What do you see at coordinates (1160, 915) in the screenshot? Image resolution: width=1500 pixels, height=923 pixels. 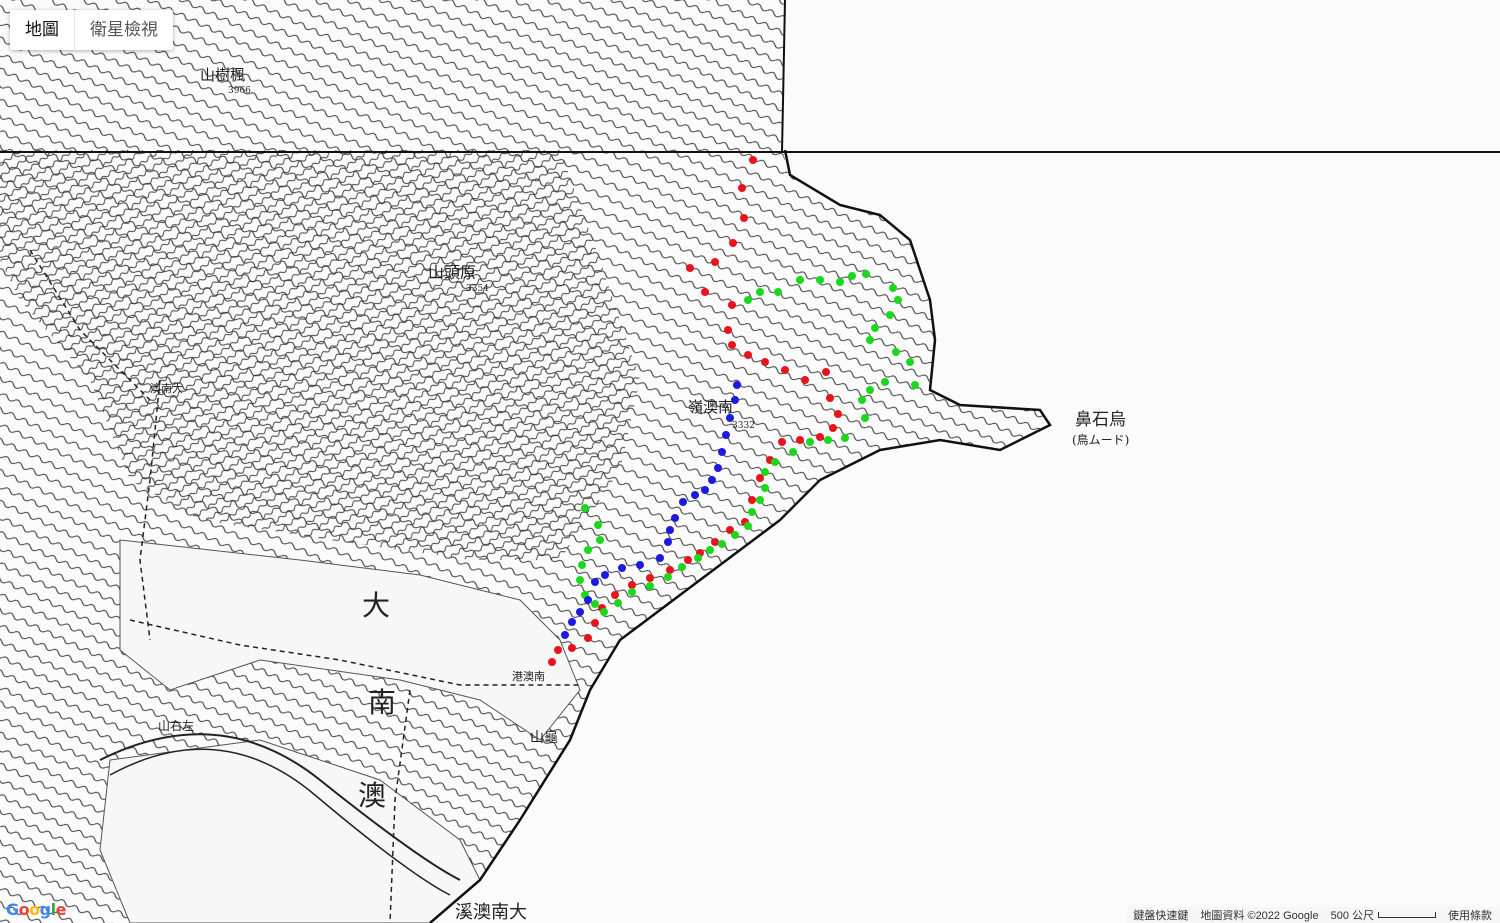 I see `keyboard-shortcuts-link: 鍵盤快速鍵` at bounding box center [1160, 915].